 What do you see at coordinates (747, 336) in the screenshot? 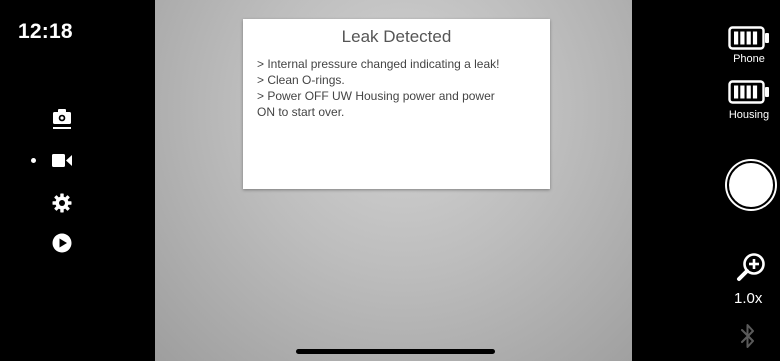
I see `bluetooth-icon` at bounding box center [747, 336].